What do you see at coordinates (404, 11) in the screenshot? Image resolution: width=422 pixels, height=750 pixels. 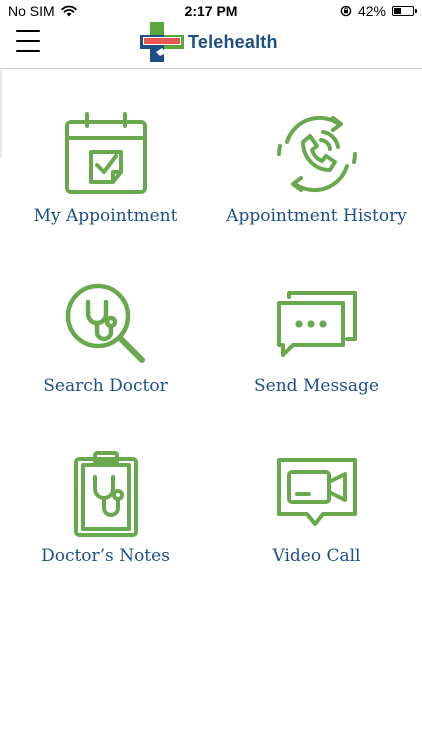 I see `battery-icon` at bounding box center [404, 11].